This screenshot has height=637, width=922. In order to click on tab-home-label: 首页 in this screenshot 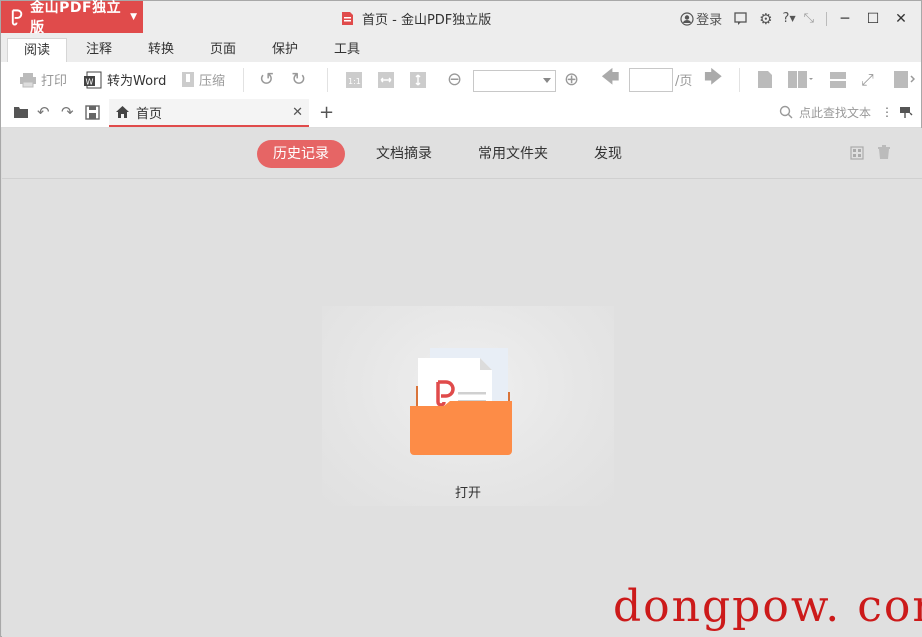, I will do `click(149, 114)`.